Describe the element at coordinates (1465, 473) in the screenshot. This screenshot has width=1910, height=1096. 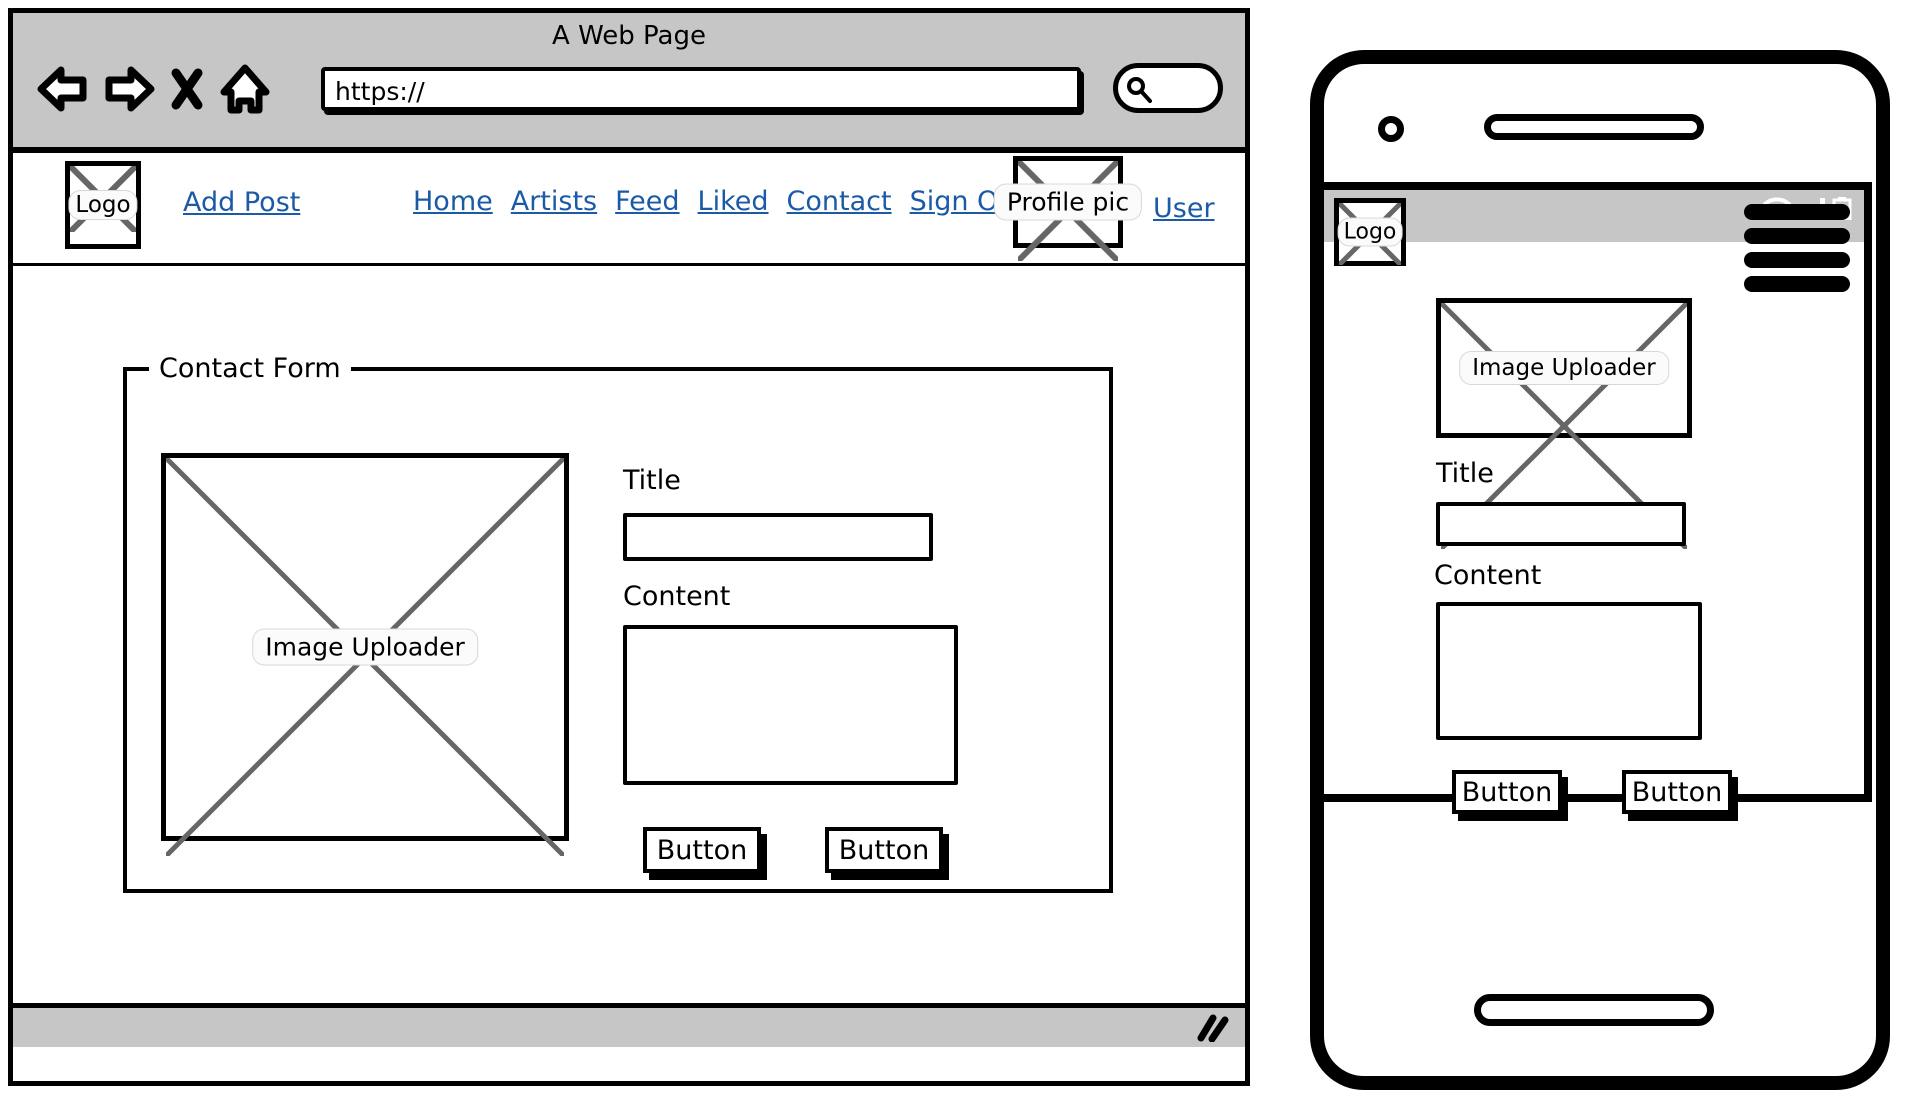
I see `mobile-title-label: Title` at that location.